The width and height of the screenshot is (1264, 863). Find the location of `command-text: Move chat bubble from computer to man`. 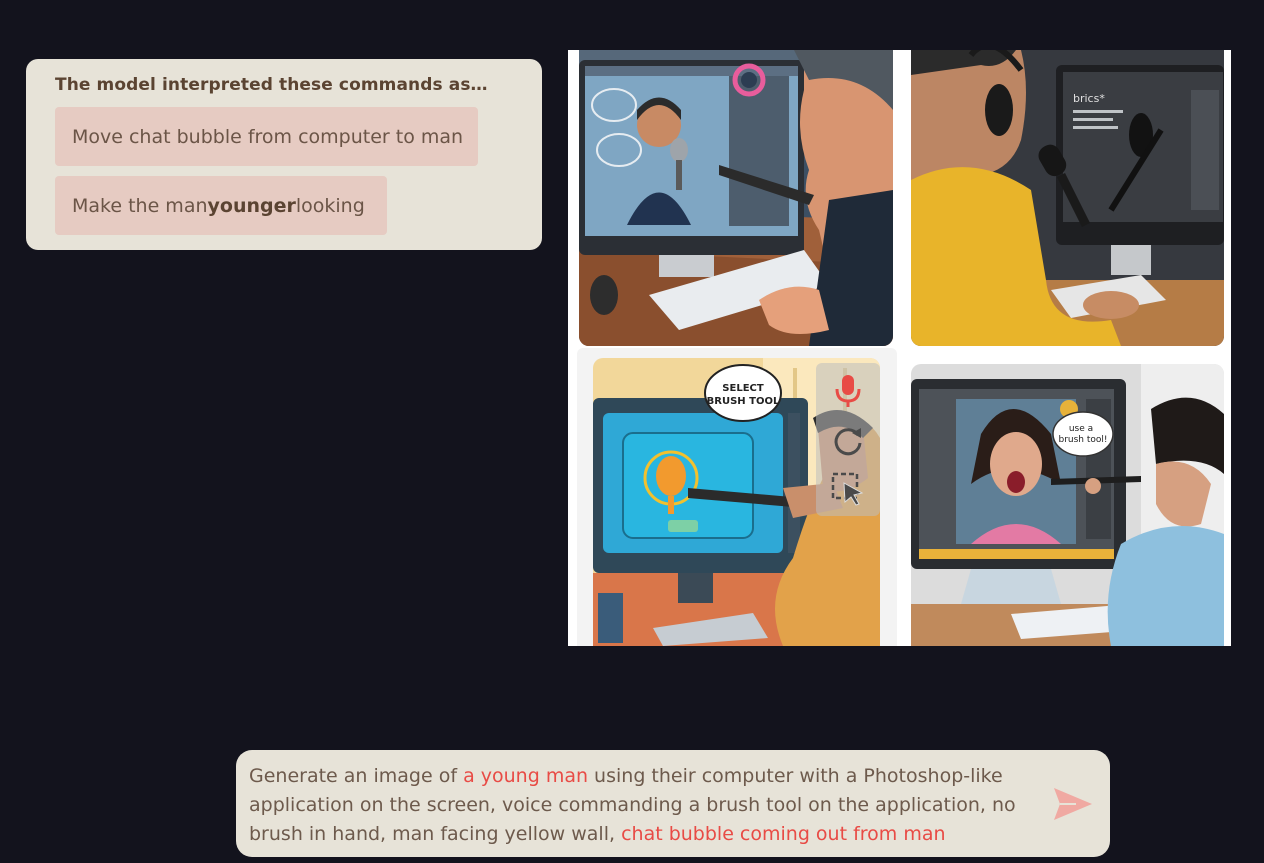

command-text: Move chat bubble from computer to man is located at coordinates (268, 136).